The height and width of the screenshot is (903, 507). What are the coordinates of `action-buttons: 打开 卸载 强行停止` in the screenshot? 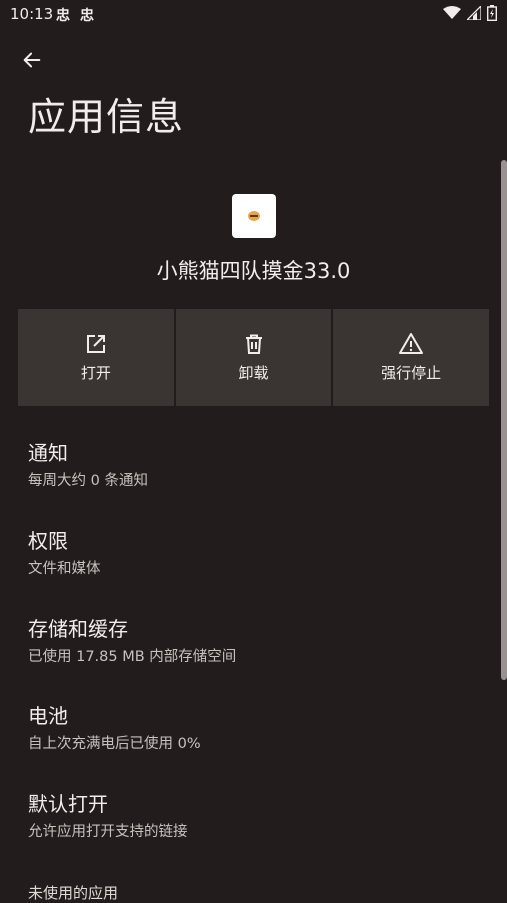 It's located at (254, 357).